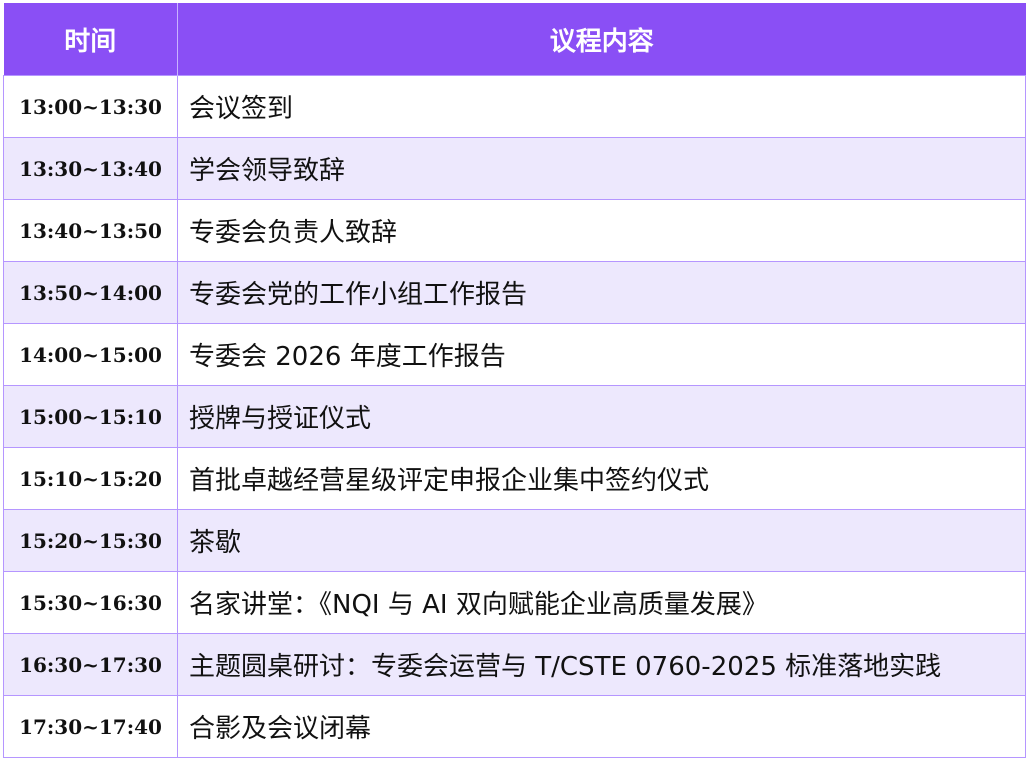 Image resolution: width=1029 pixels, height=763 pixels. I want to click on row-item: 主题圆桌研讨：专委会运营与 T/CSTE 0760-2025 标准落地实践, so click(601, 664).